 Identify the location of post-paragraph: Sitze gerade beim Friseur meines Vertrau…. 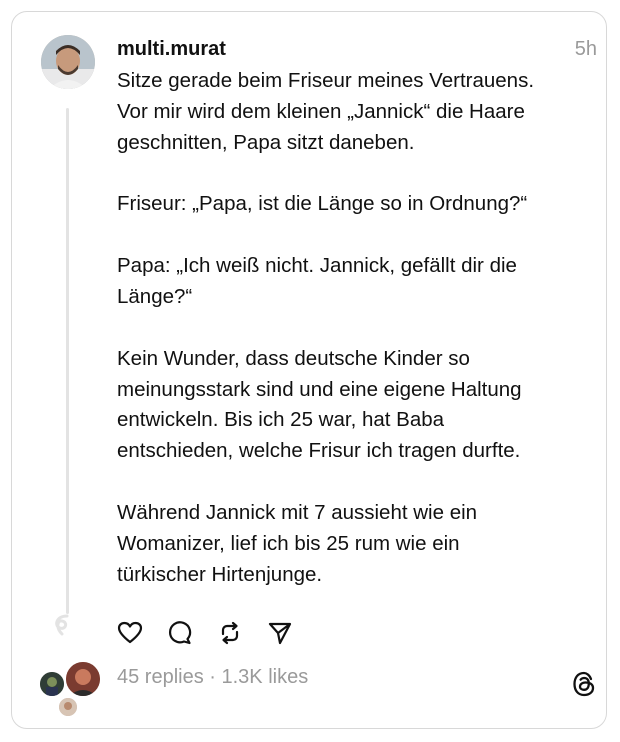
(326, 111).